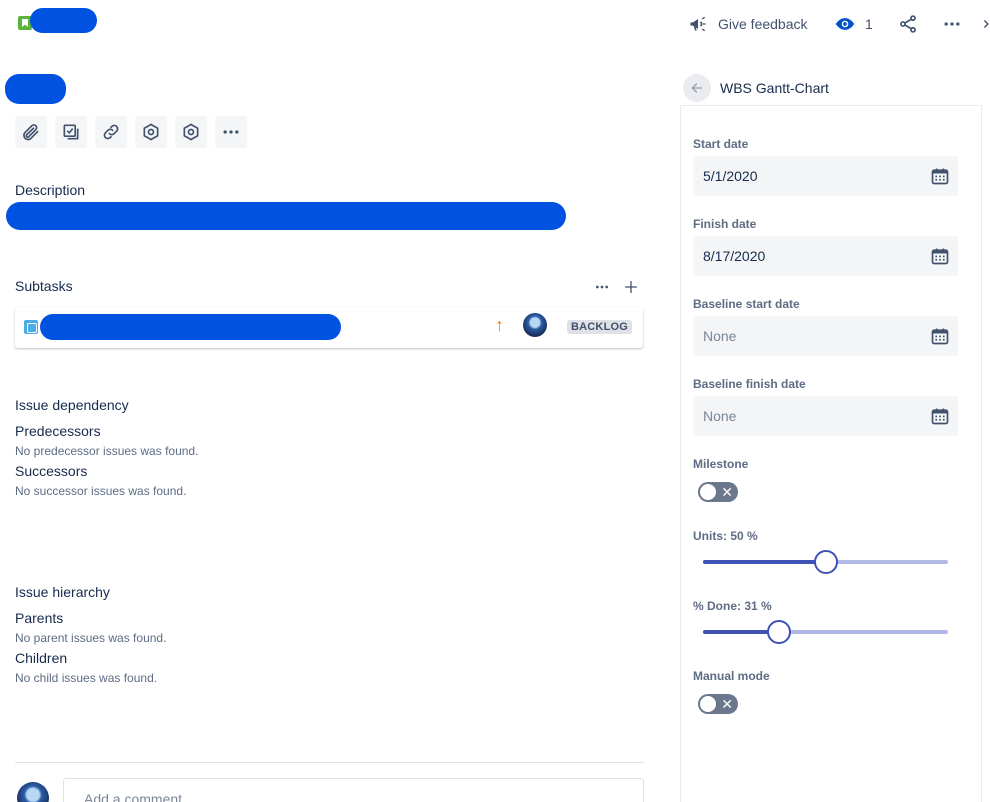 The image size is (990, 802). Describe the element at coordinates (721, 464) in the screenshot. I see `milestone-label: Milestone` at that location.